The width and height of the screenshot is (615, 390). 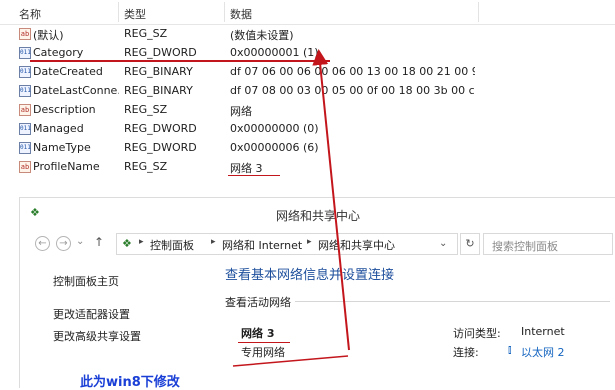 I want to click on arrow-connector, so click(x=290, y=361).